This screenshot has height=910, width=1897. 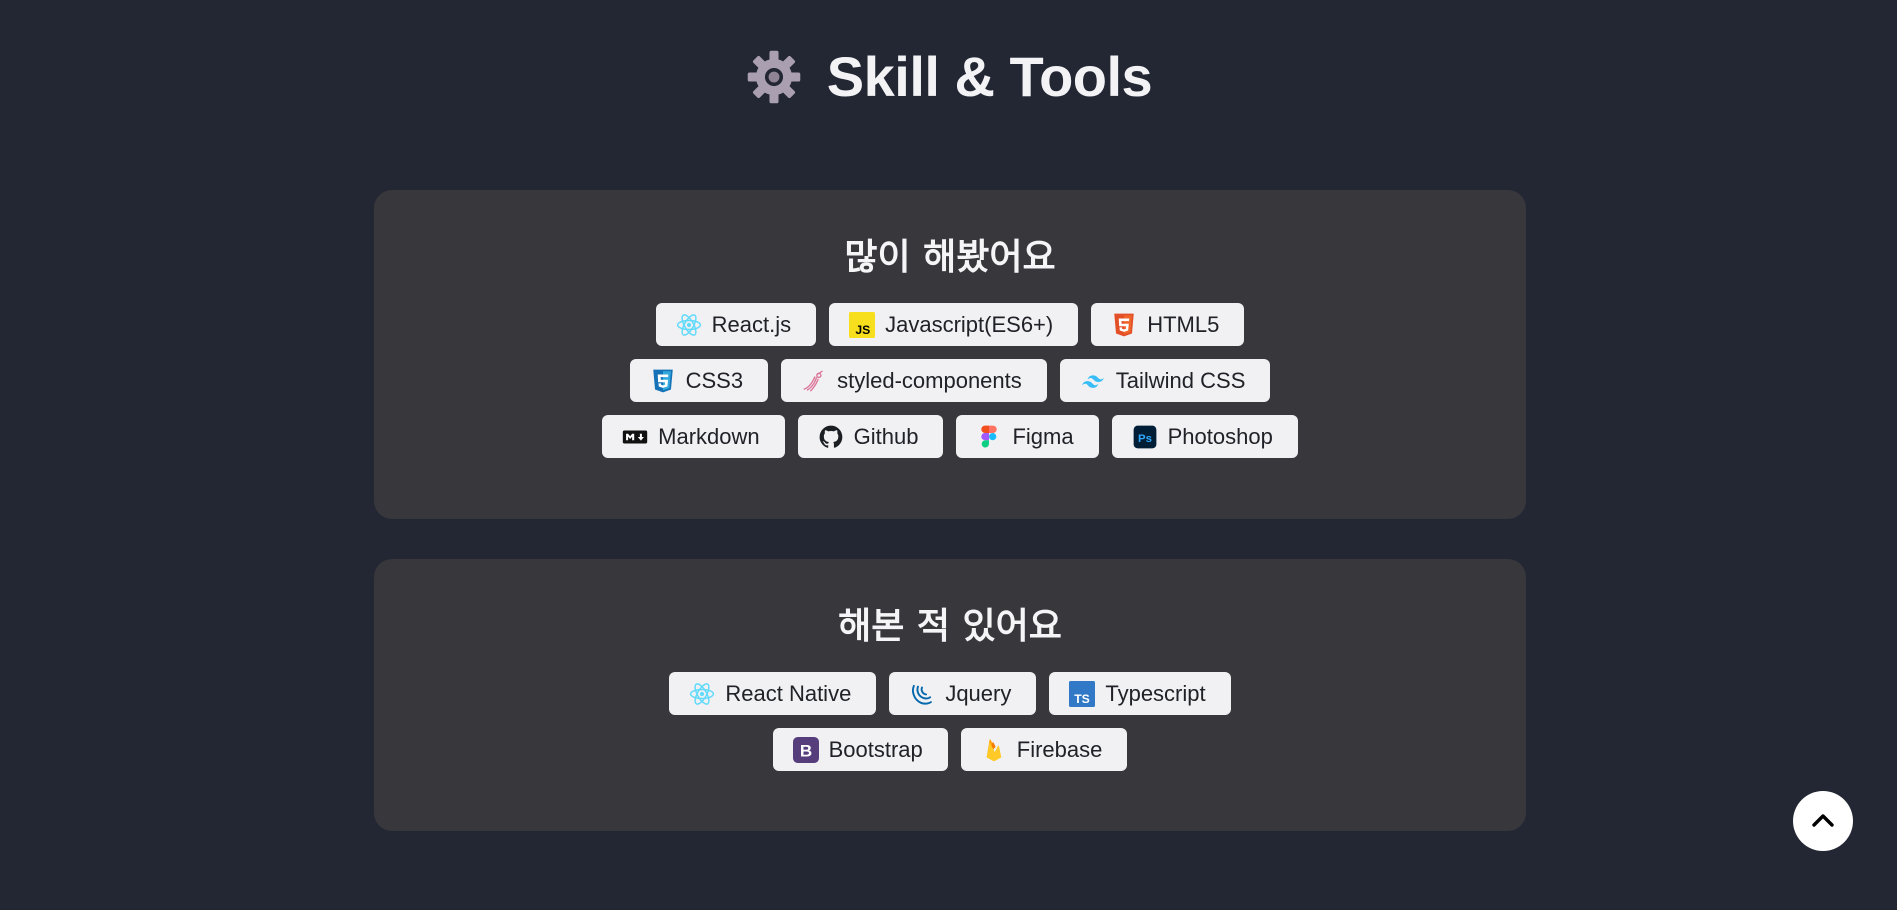 I want to click on skill-tag-markdown: Markdown, so click(x=693, y=436).